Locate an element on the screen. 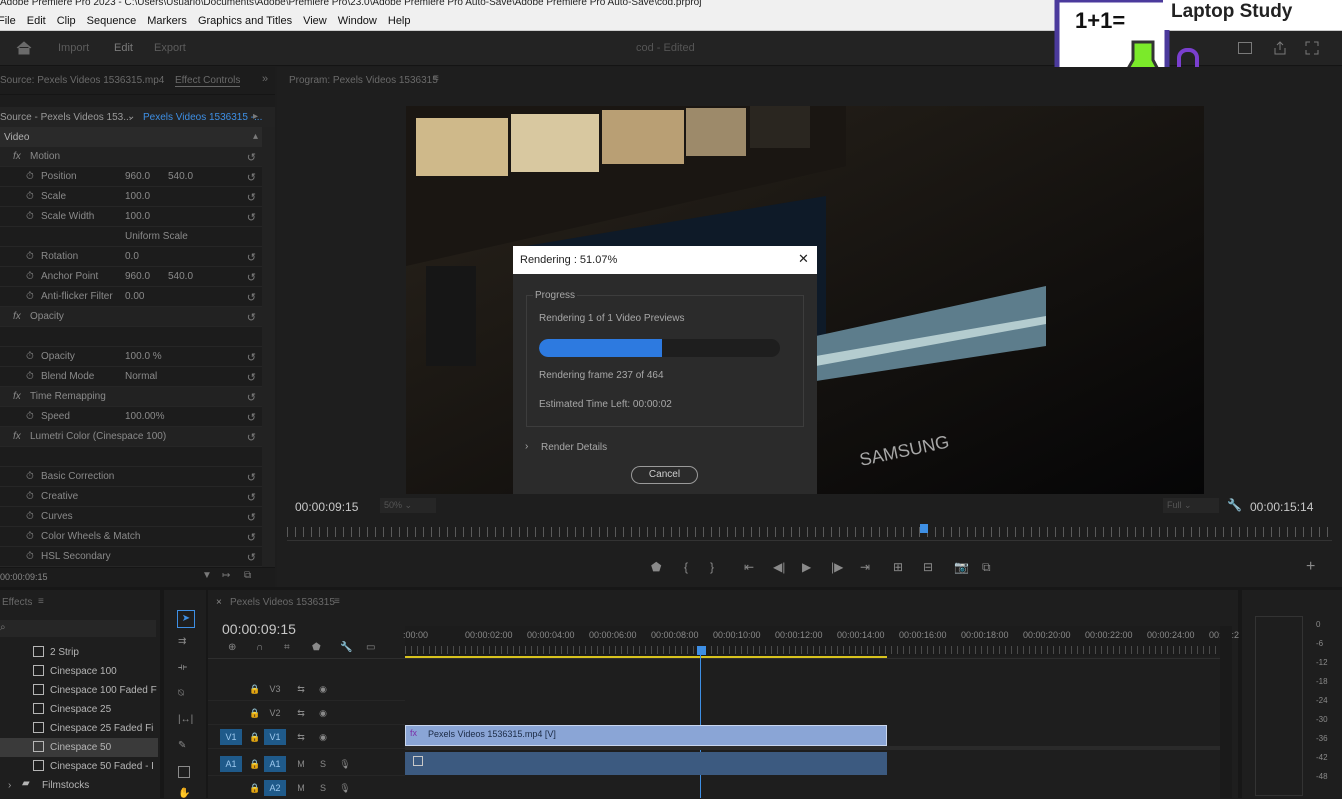 The image size is (1342, 799). audio-clip is located at coordinates (646, 763).